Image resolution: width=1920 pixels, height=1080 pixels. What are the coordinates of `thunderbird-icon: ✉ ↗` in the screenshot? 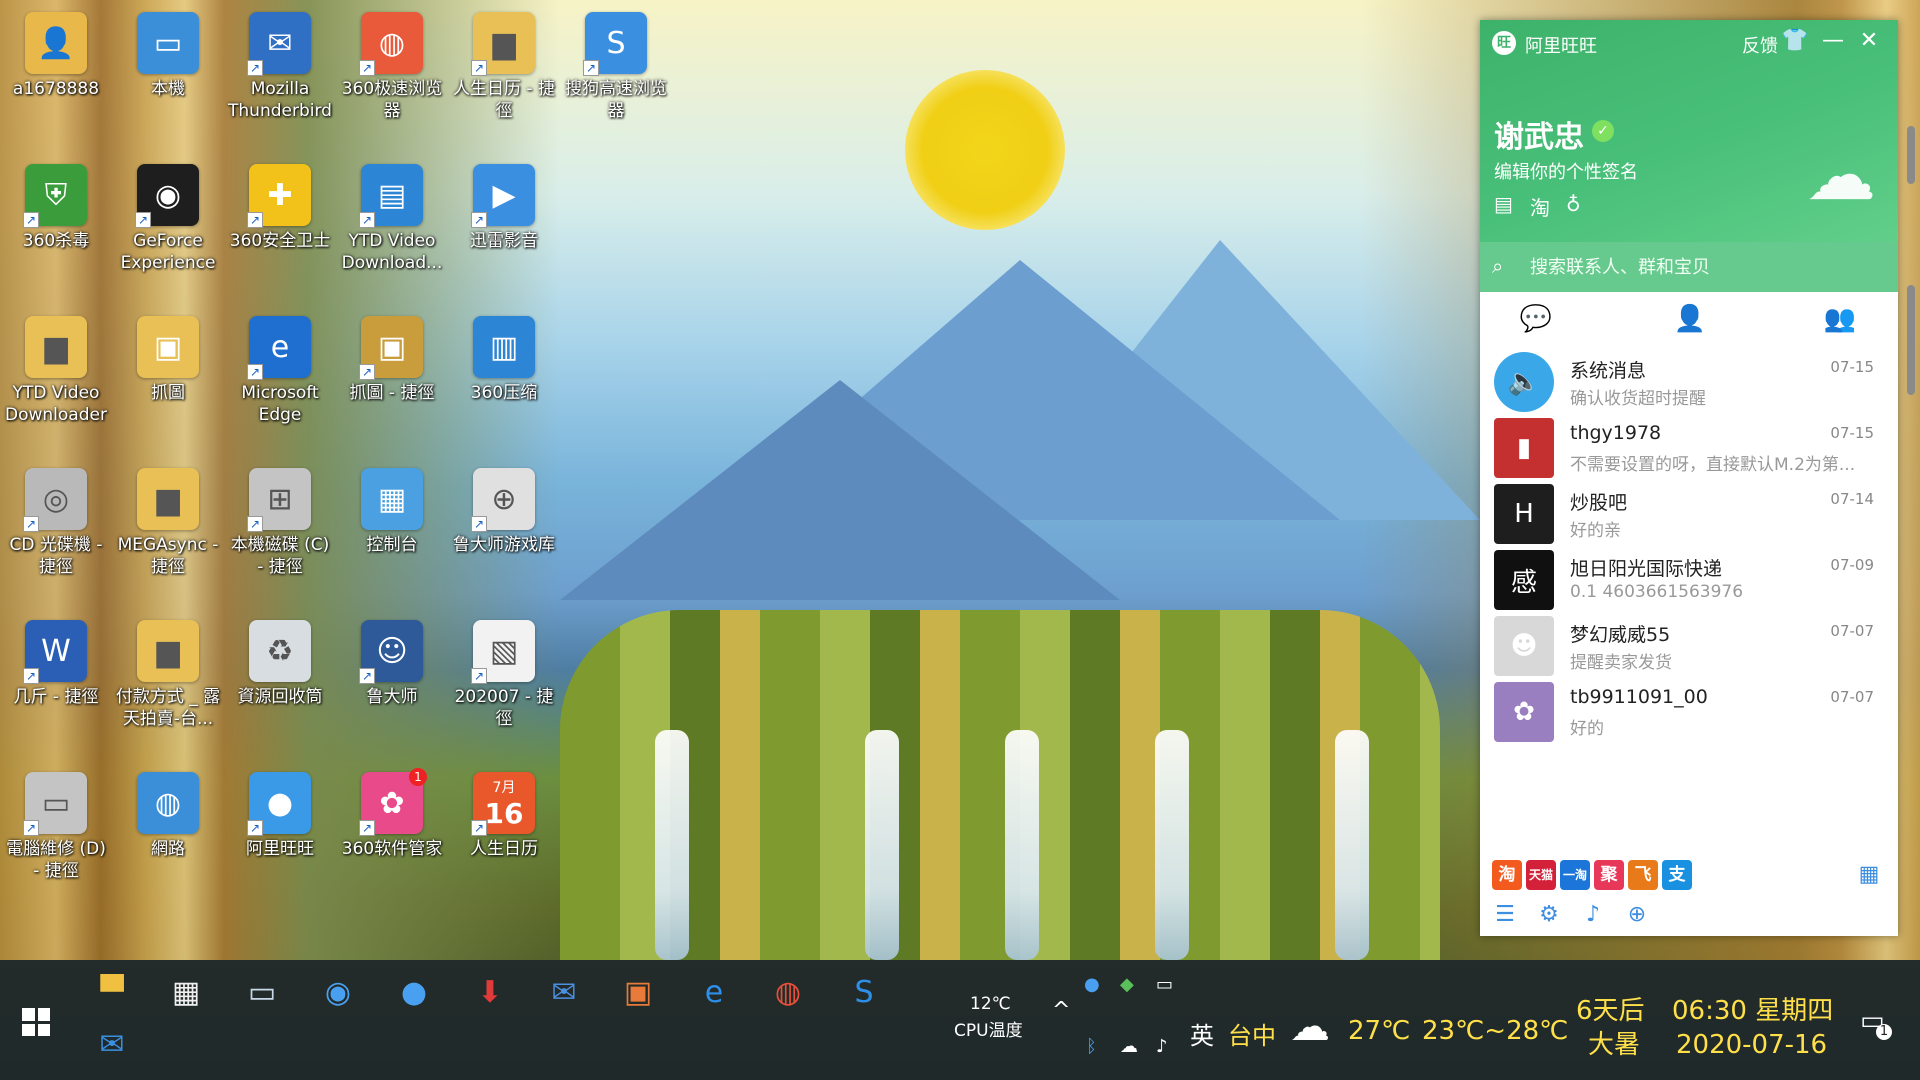 It's located at (279, 44).